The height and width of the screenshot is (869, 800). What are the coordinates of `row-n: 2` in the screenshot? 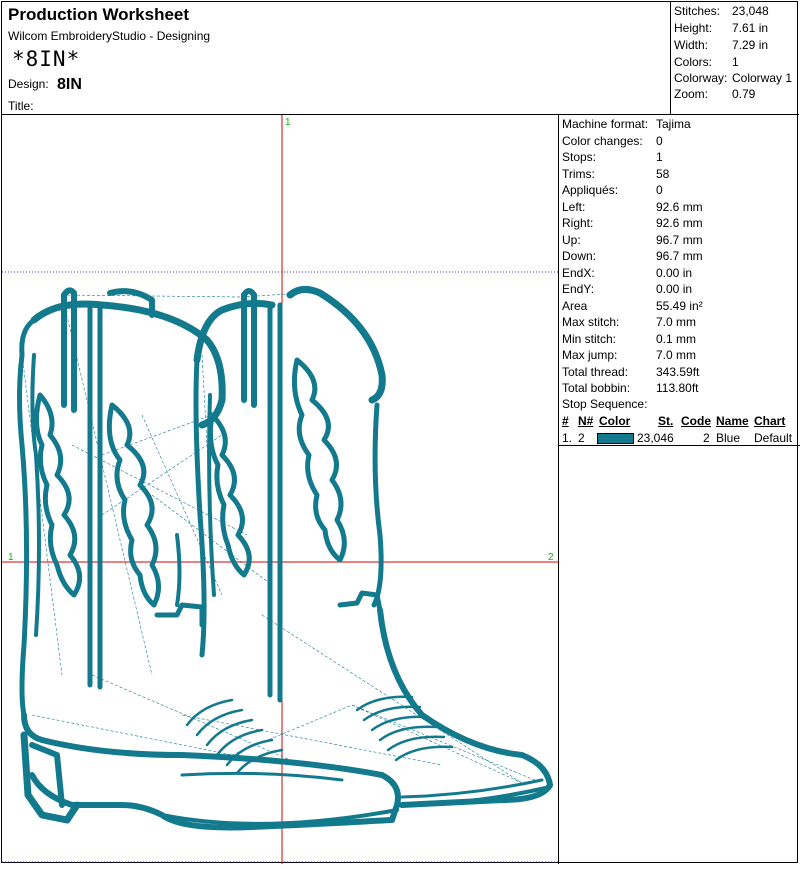 It's located at (581, 438).